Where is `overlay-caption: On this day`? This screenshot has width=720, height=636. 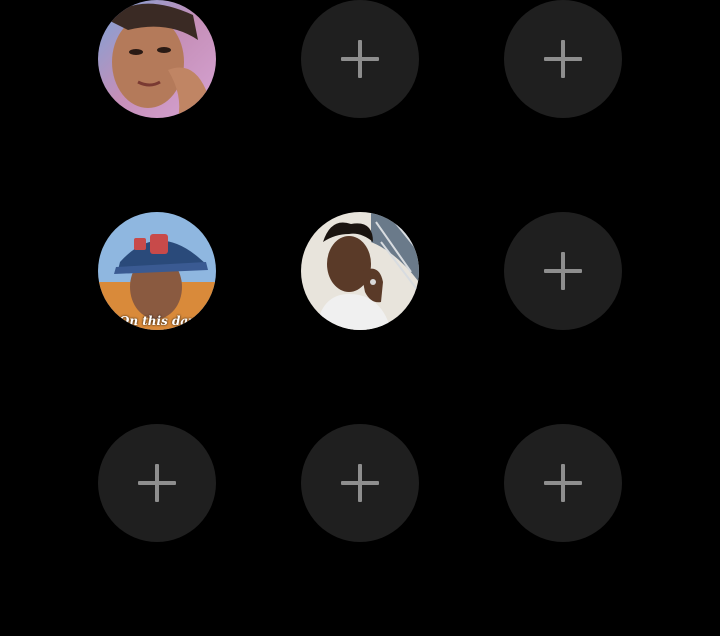
overlay-caption: On this day is located at coordinates (157, 321).